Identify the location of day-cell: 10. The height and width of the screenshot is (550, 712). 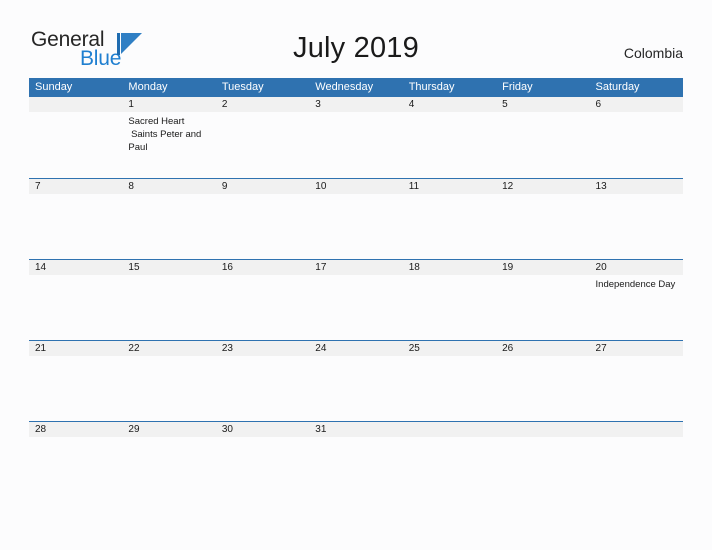
(355, 186).